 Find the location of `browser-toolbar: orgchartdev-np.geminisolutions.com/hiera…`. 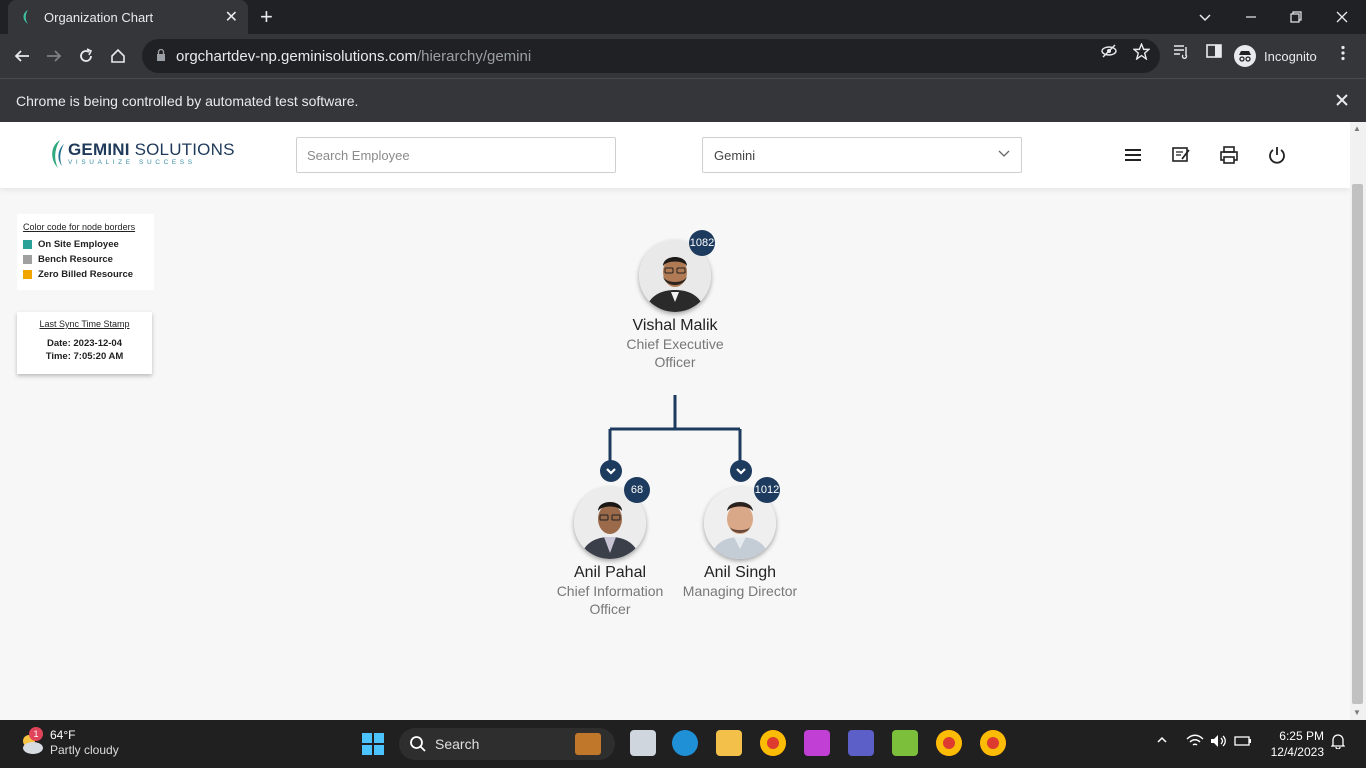

browser-toolbar: orgchartdev-np.geminisolutions.com/hiera… is located at coordinates (683, 56).